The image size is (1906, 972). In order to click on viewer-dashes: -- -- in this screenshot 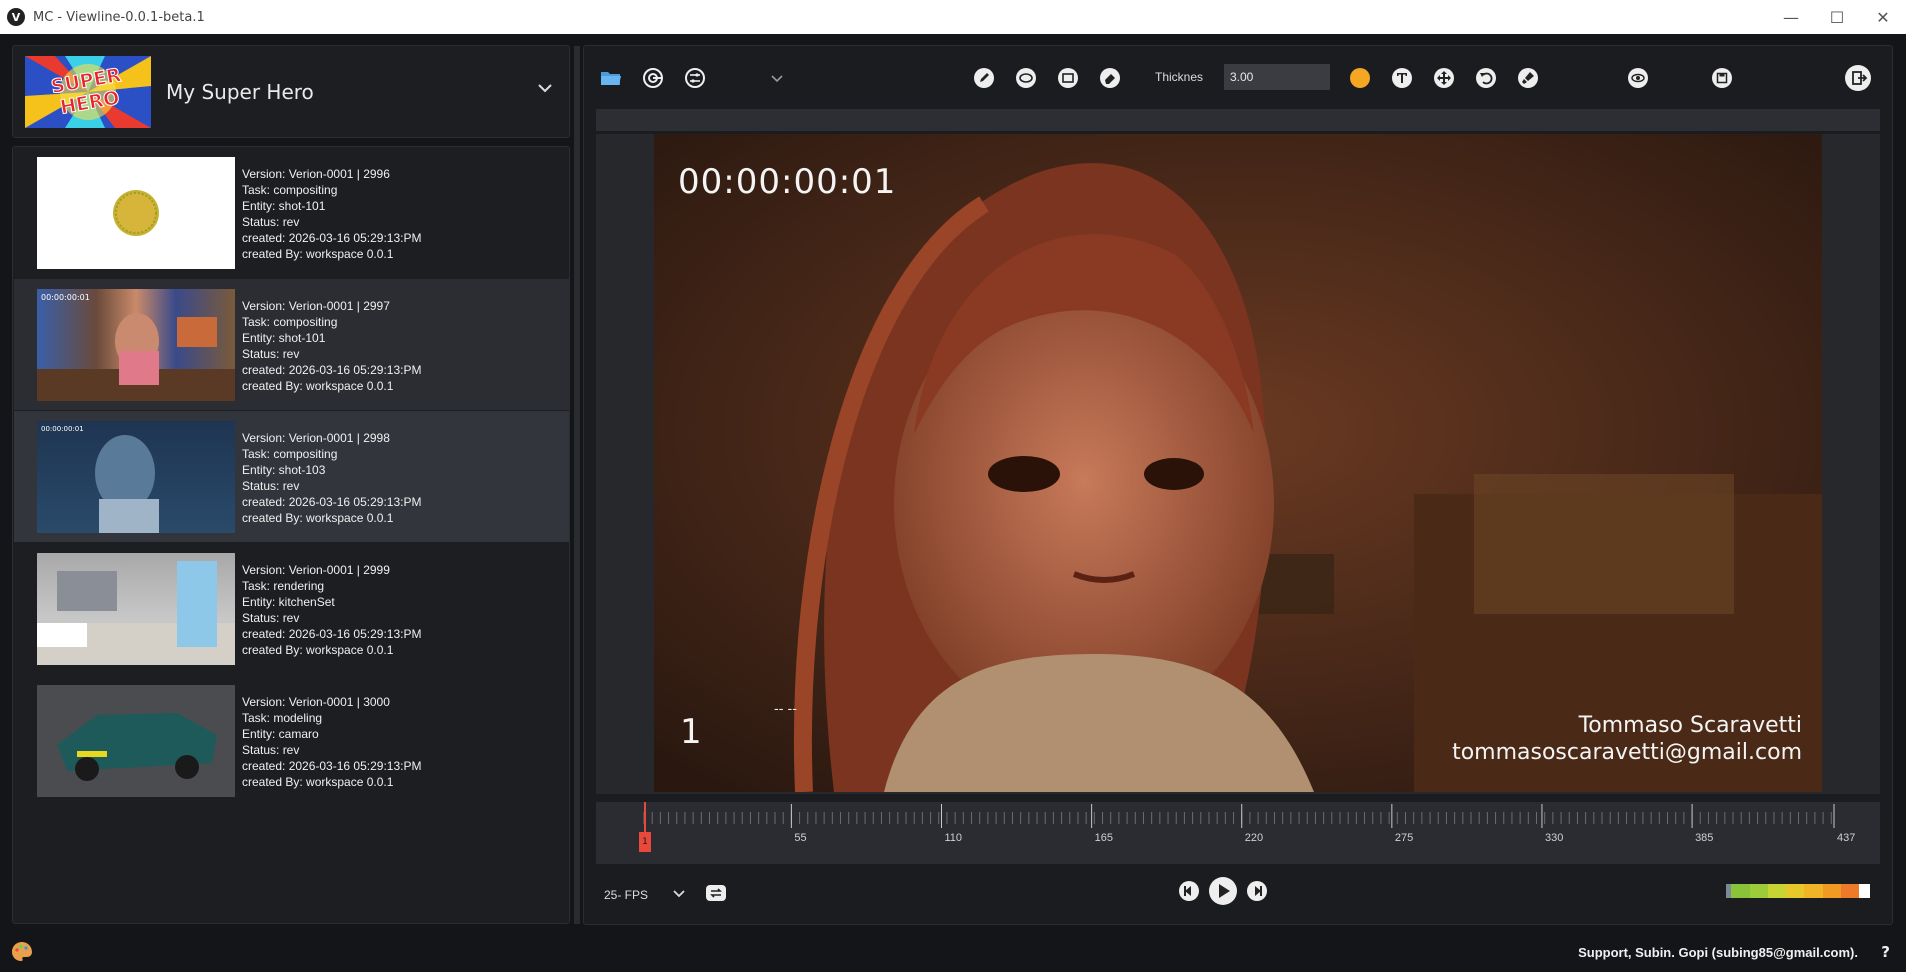, I will do `click(785, 709)`.